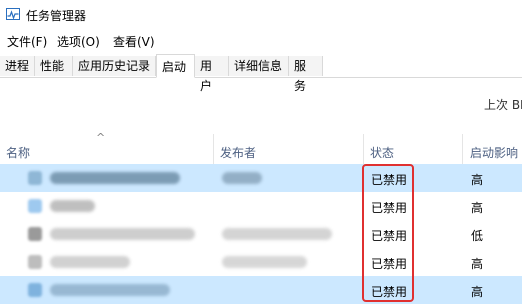  What do you see at coordinates (101, 137) in the screenshot?
I see `sort-ascending-icon: ^` at bounding box center [101, 137].